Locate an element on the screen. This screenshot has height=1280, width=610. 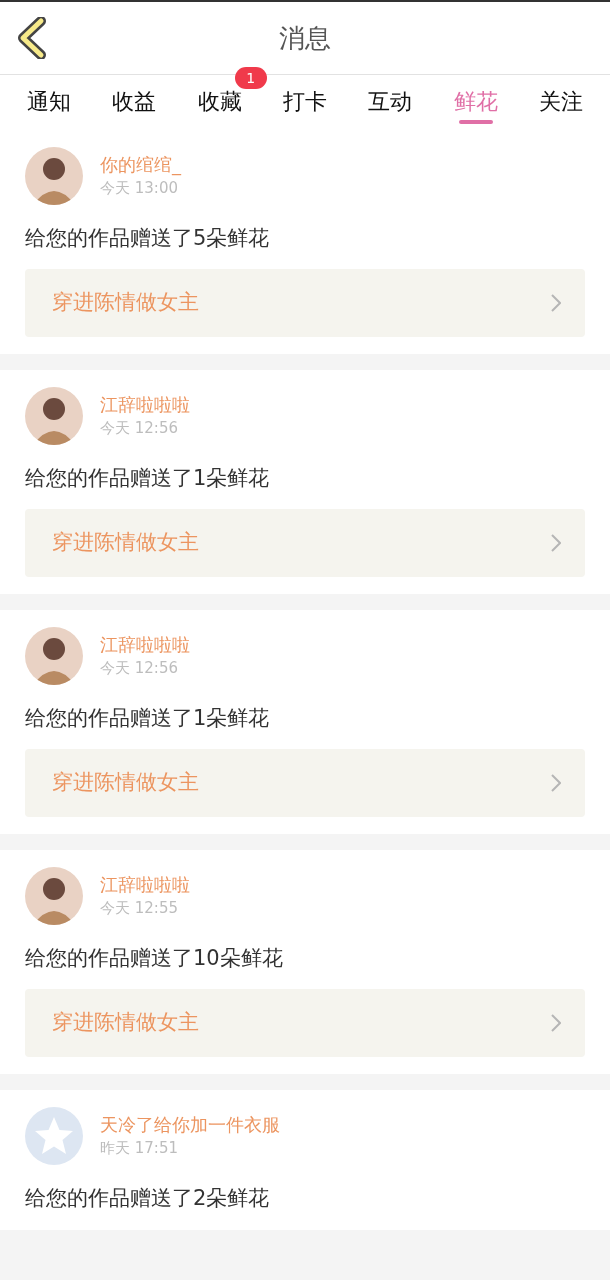
page-title: 消息 is located at coordinates (305, 38).